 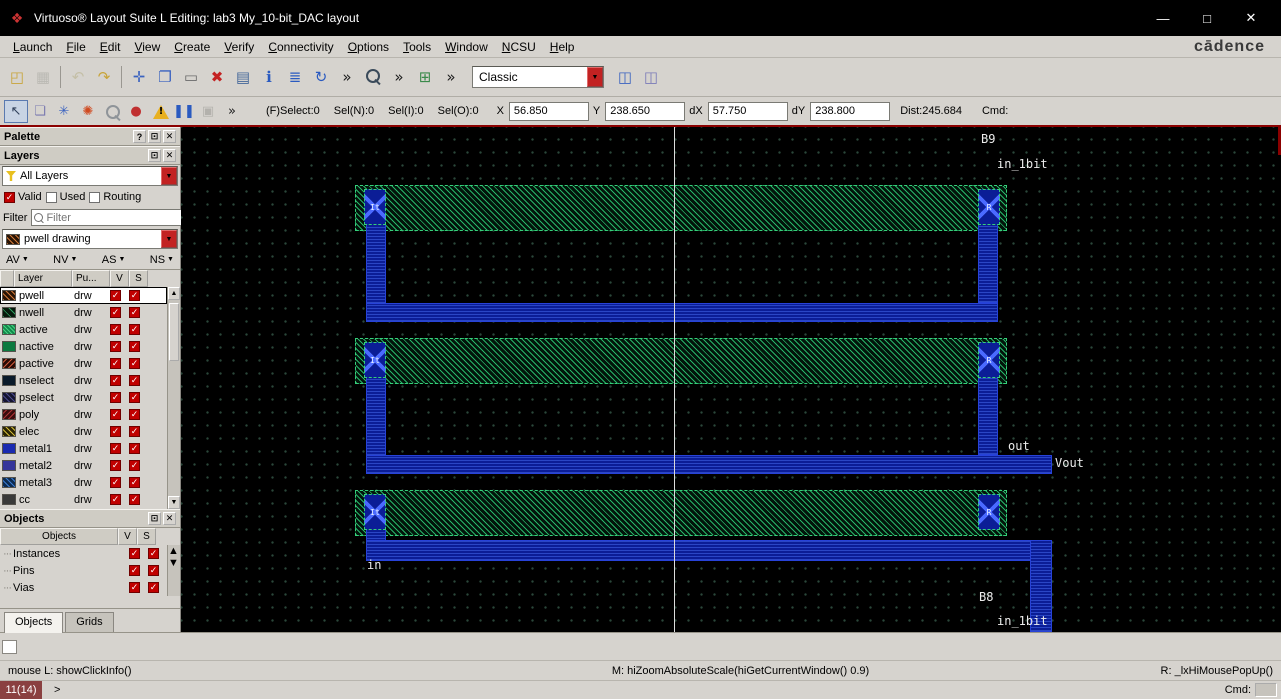 I want to click on layers-dock-button: ⊡, so click(x=154, y=155).